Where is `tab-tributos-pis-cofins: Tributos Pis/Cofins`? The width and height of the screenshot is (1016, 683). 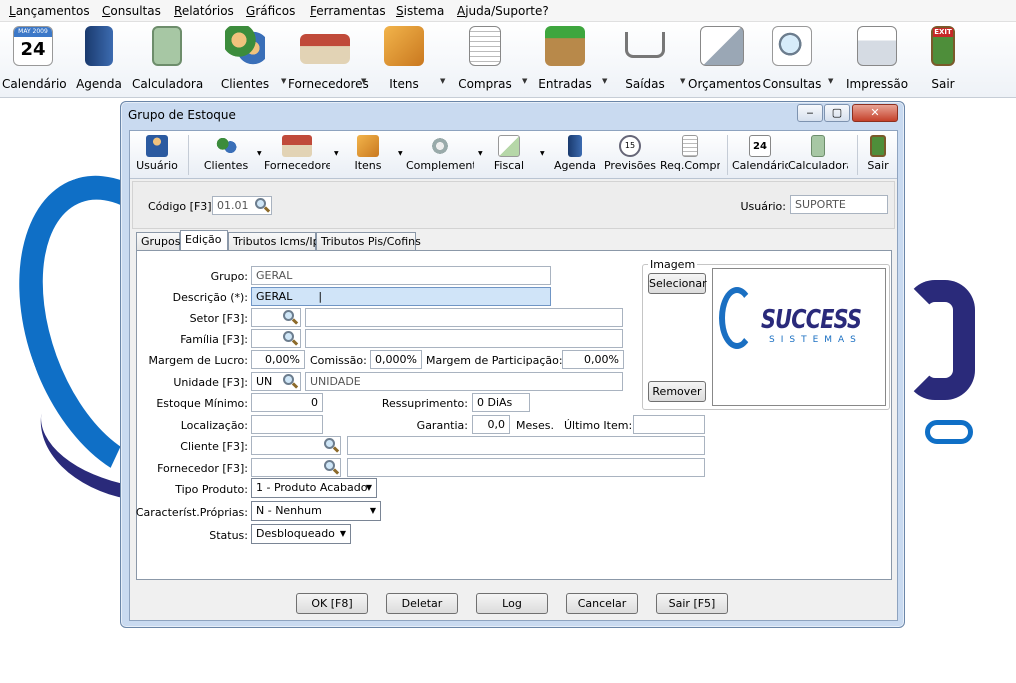 tab-tributos-pis-cofins: Tributos Pis/Cofins is located at coordinates (368, 241).